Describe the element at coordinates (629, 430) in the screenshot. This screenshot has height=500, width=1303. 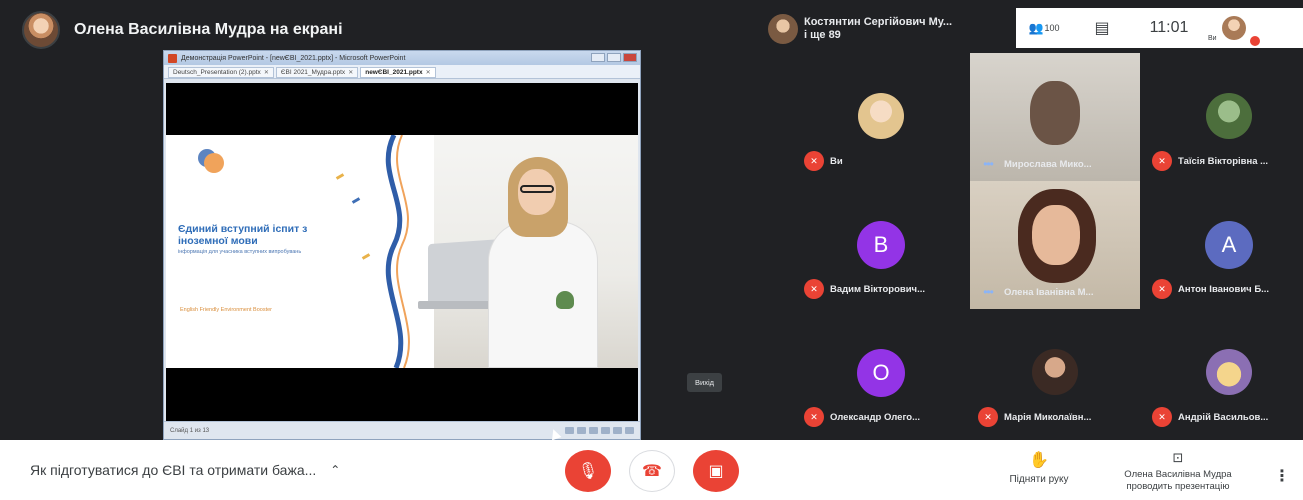
I see `reading-view-icon` at that location.